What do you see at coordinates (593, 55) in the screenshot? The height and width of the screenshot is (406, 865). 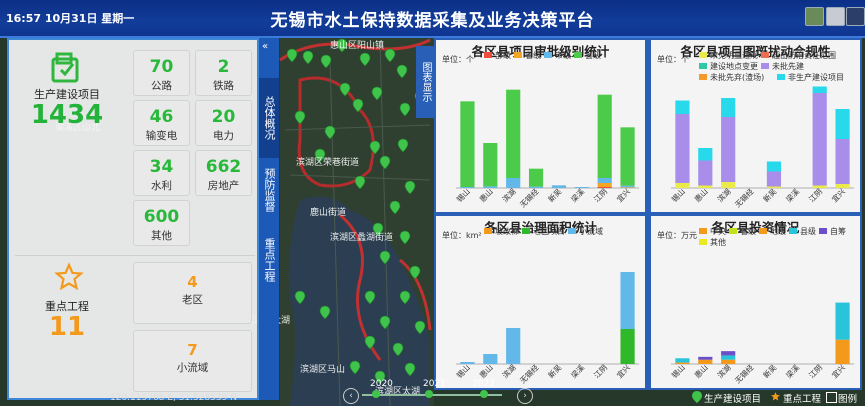 I see `legend-label: 县级` at bounding box center [593, 55].